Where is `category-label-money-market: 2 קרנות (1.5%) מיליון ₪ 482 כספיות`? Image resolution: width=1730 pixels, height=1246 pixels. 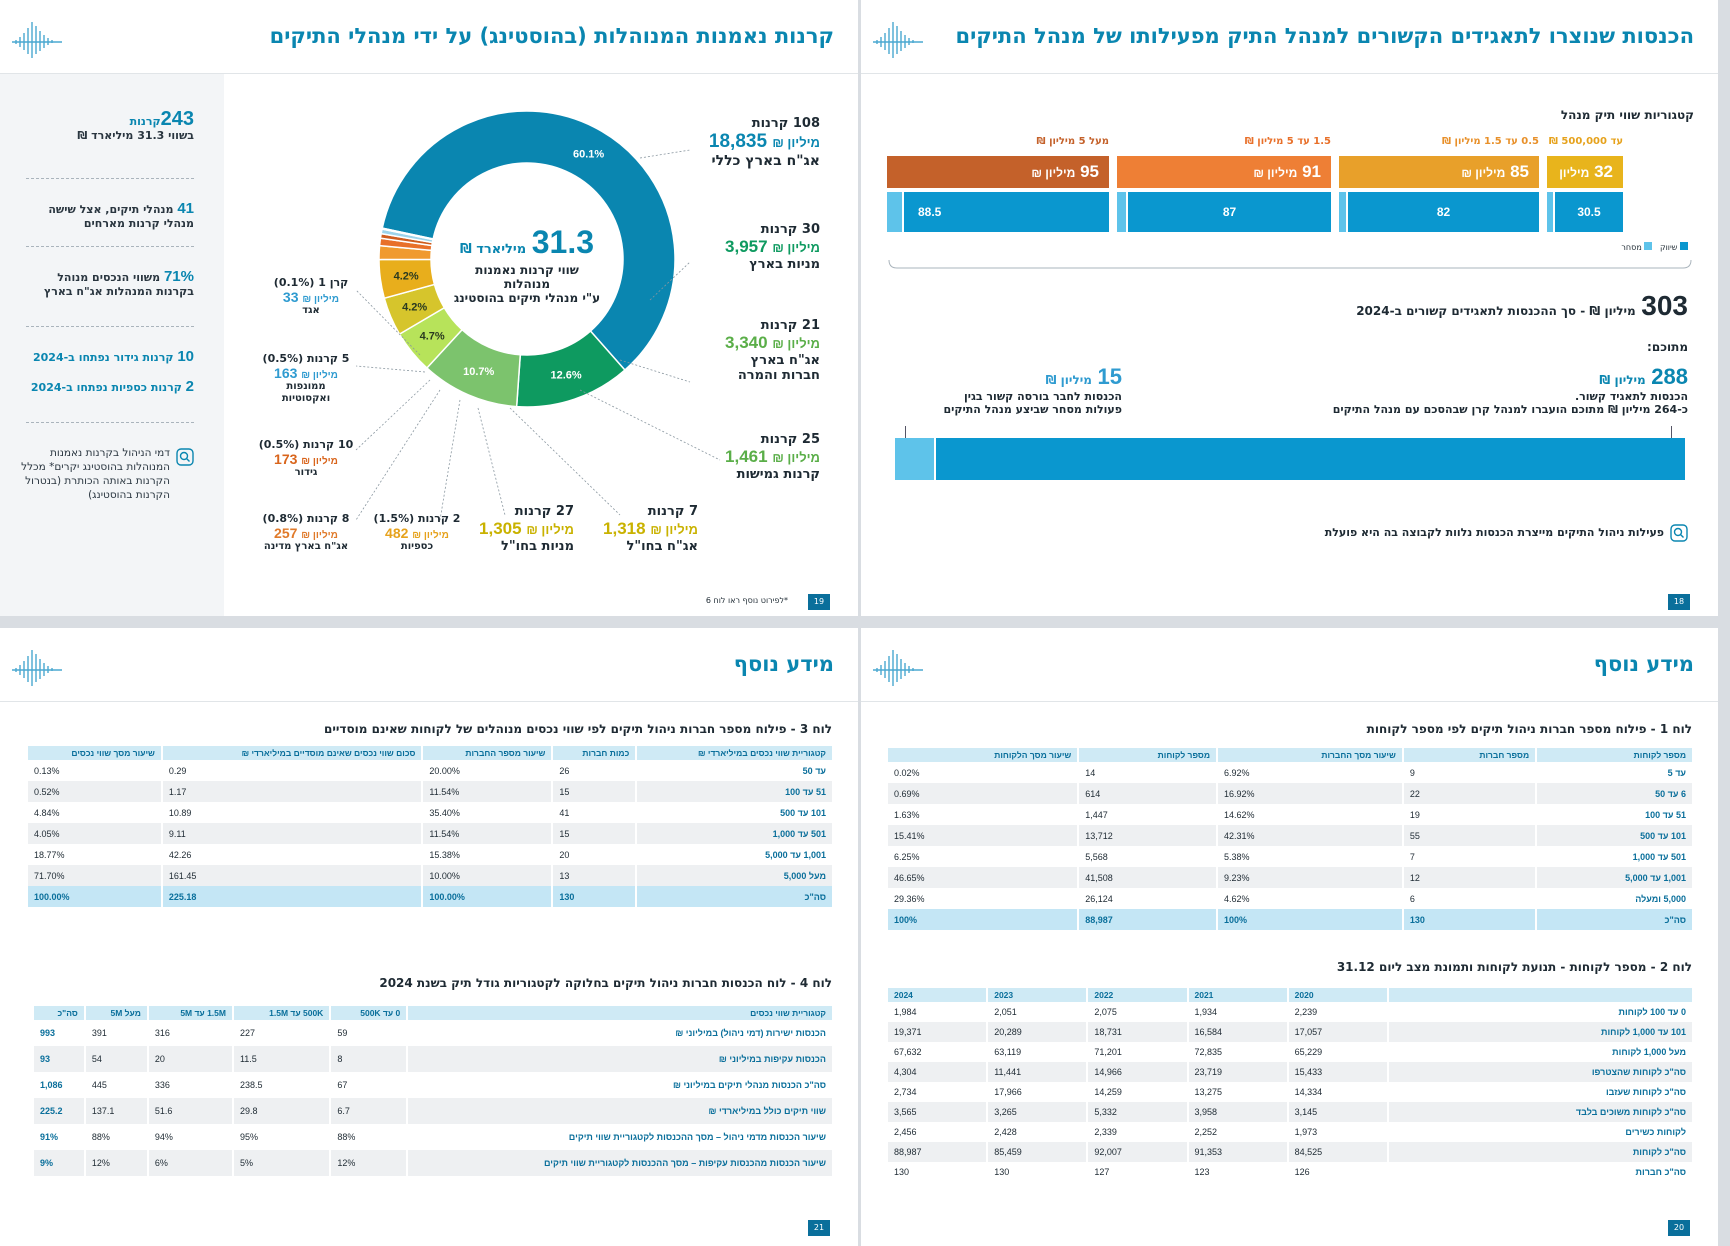
category-label-money-market: 2 קרנות (1.5%) מיליון ₪ 482 כספיות is located at coordinates (417, 532).